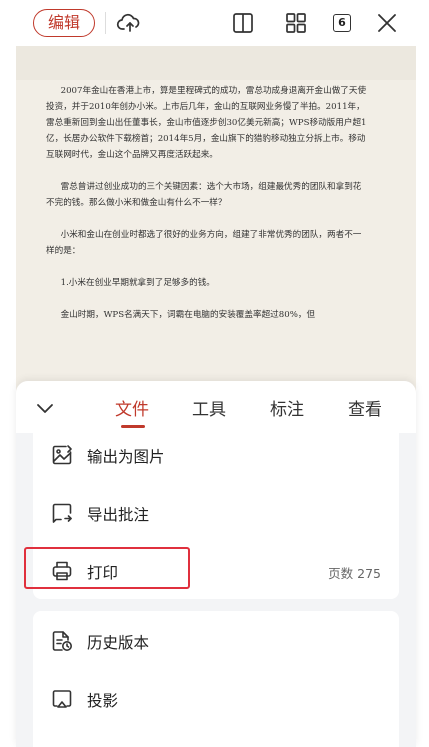 This screenshot has height=747, width=429. What do you see at coordinates (188, 315) in the screenshot?
I see `doc-paragraph: 金山时期，WPS名满天下，词霸在电脑的安装覆盖率超过80%，但` at bounding box center [188, 315].